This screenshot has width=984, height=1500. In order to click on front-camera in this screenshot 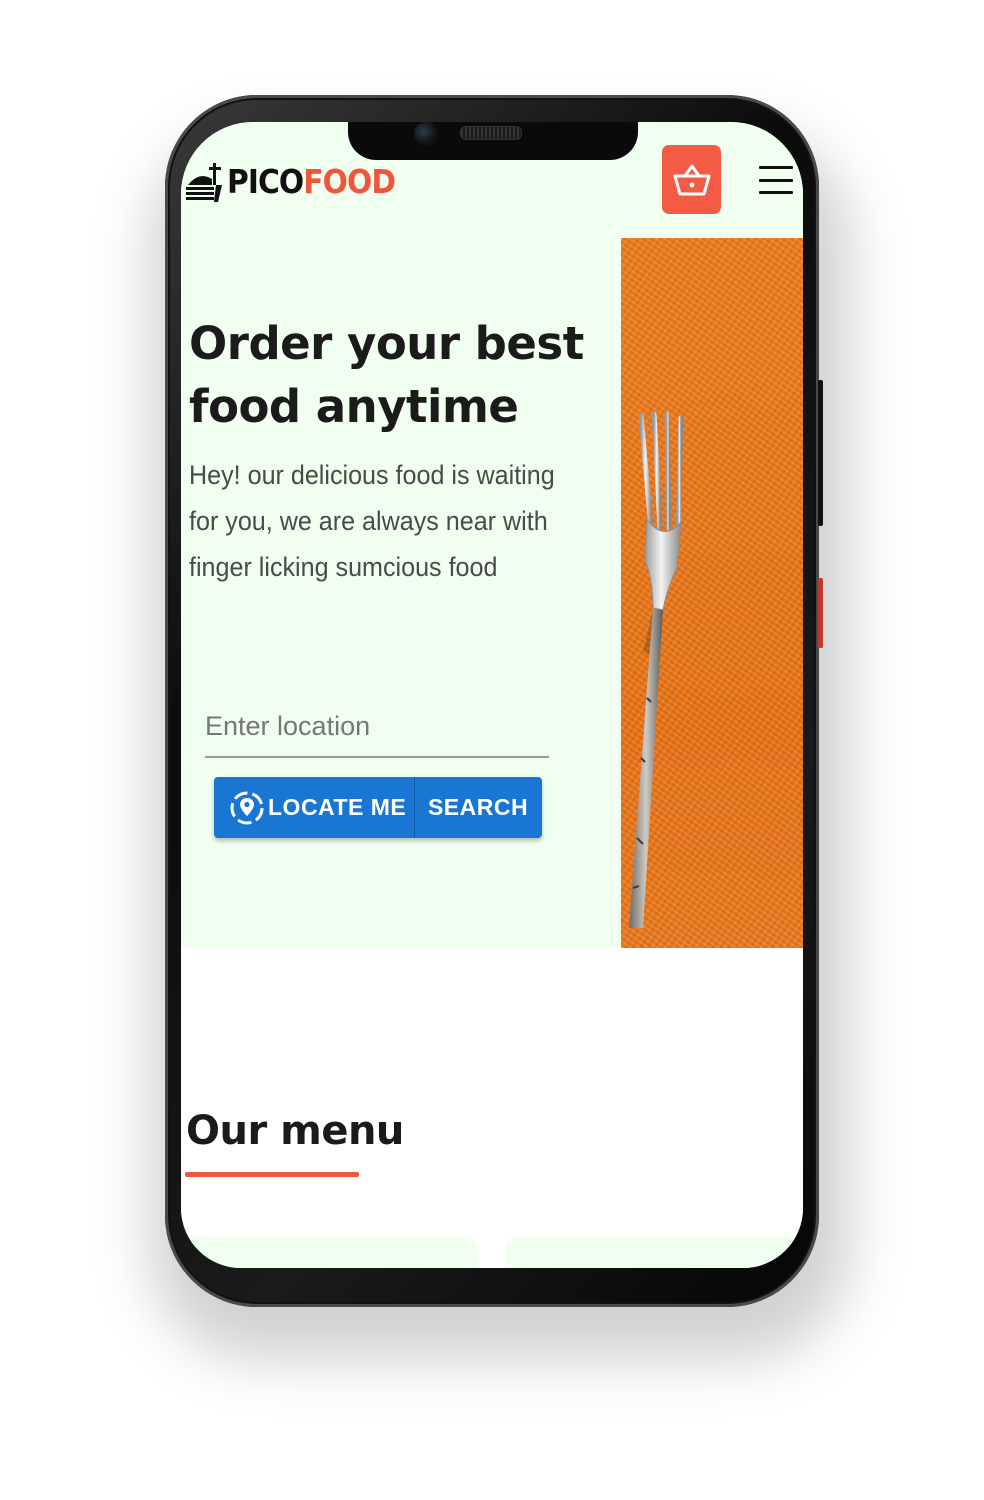, I will do `click(426, 134)`.